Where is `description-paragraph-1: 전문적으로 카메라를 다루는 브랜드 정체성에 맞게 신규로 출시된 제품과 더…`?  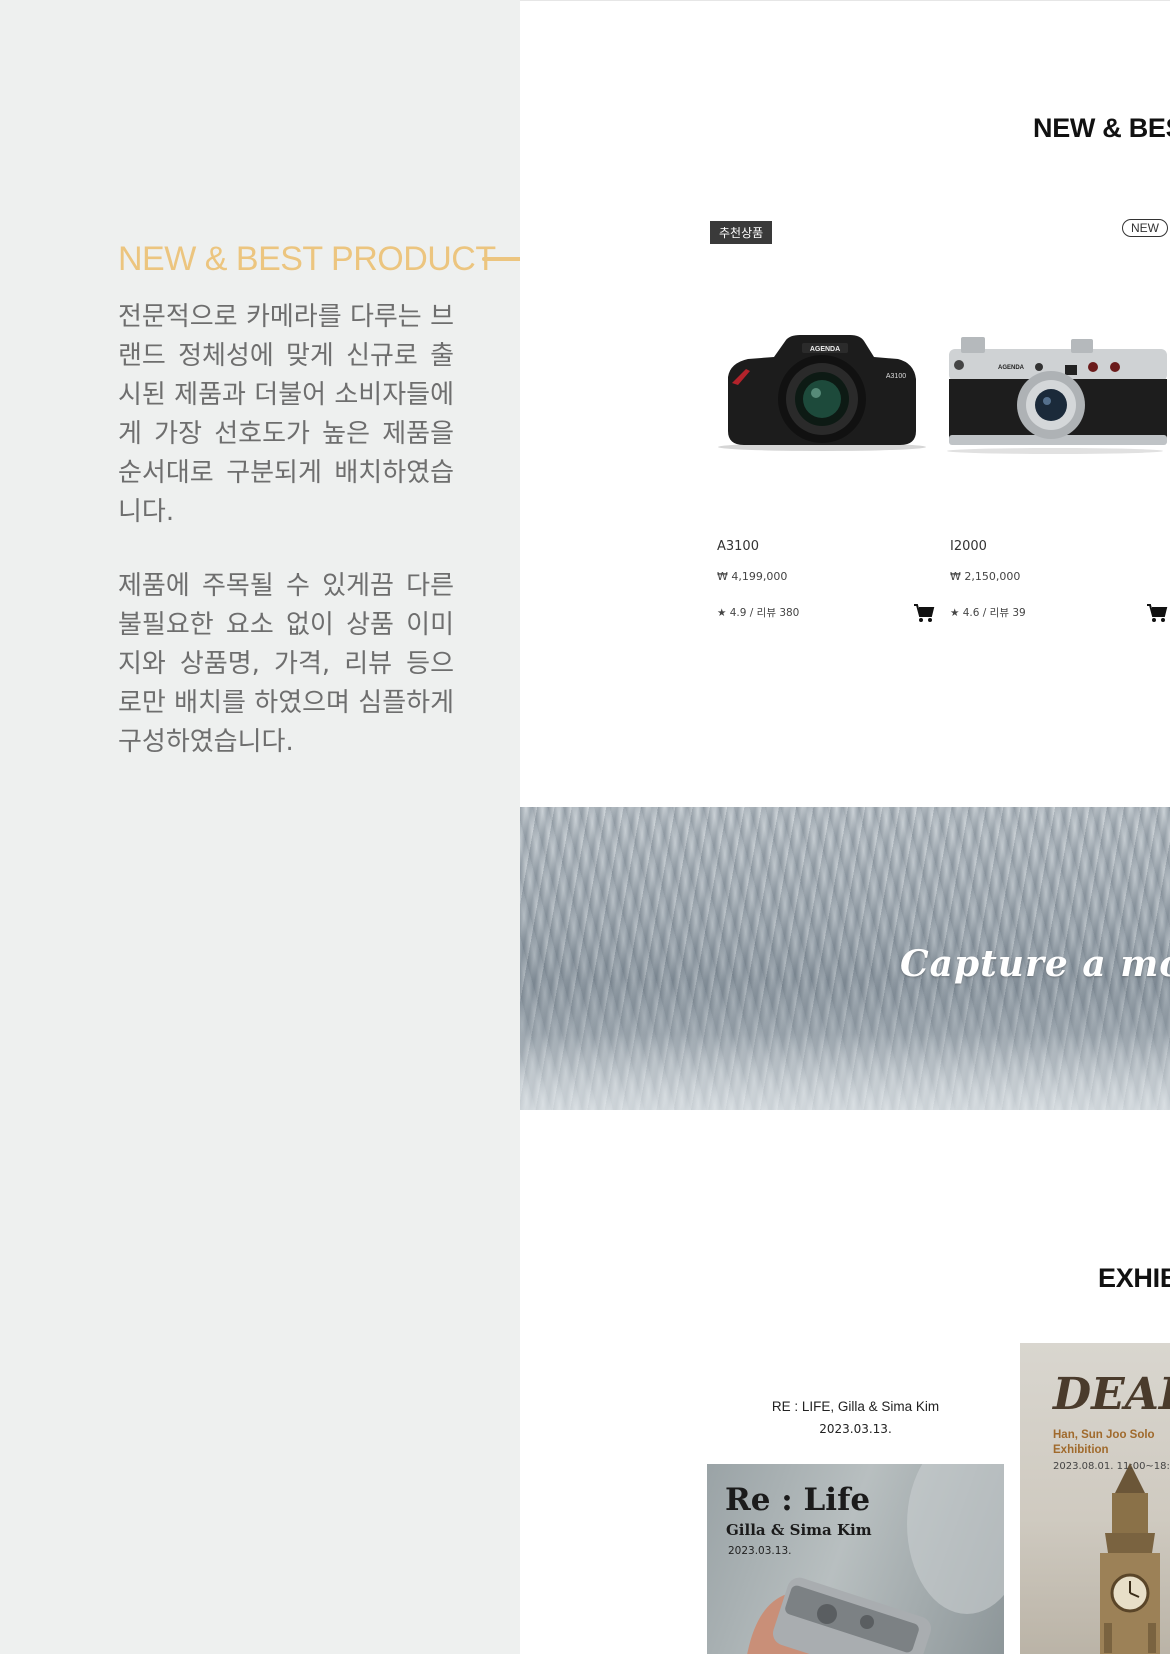
description-paragraph-1: 전문적으로 카메라를 다루는 브랜드 정체성에 맞게 신규로 출시된 제품과 더… is located at coordinates (286, 414).